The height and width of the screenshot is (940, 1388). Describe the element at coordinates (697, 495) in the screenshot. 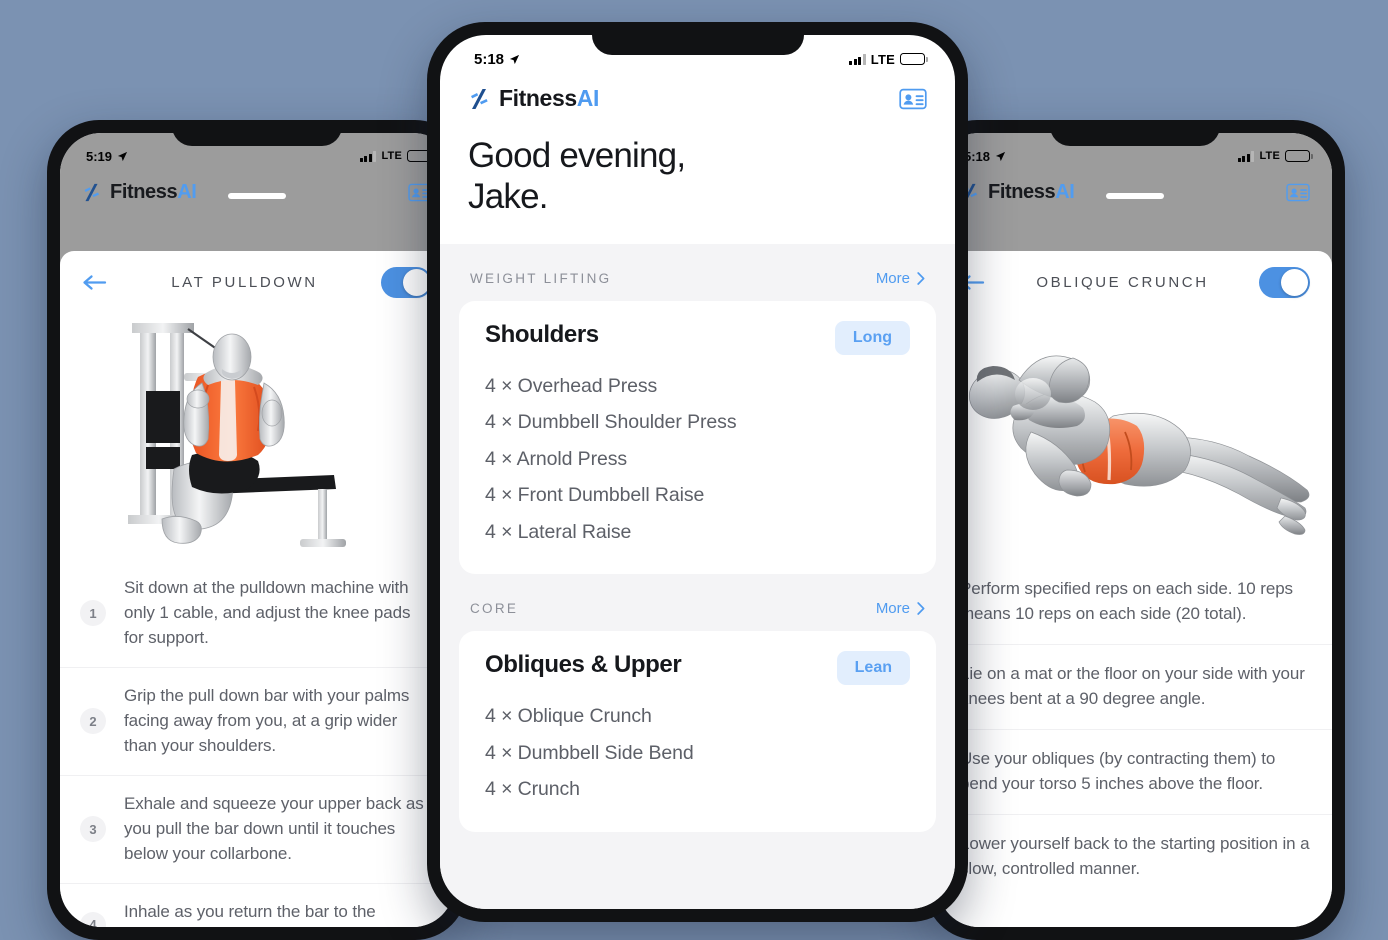

I see `exercise-item: 4 × Front Dumbbell Raise` at that location.